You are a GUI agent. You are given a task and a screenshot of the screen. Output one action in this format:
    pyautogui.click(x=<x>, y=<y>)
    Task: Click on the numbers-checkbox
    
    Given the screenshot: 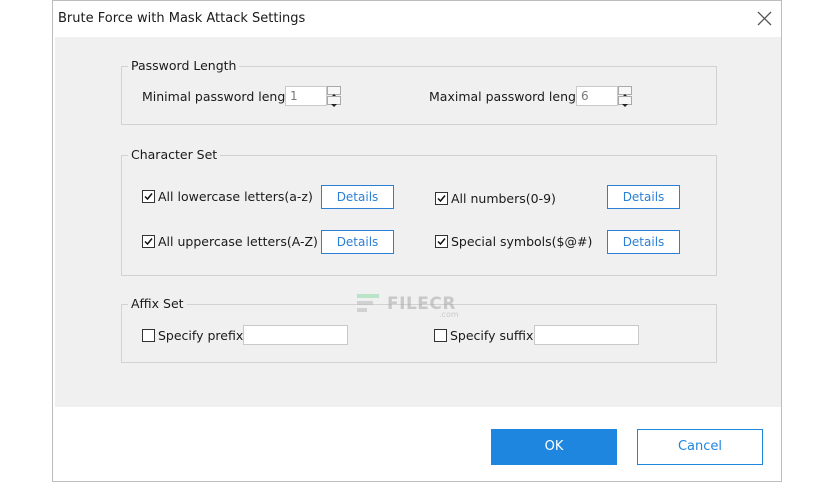 What is the action you would take?
    pyautogui.click(x=441, y=198)
    